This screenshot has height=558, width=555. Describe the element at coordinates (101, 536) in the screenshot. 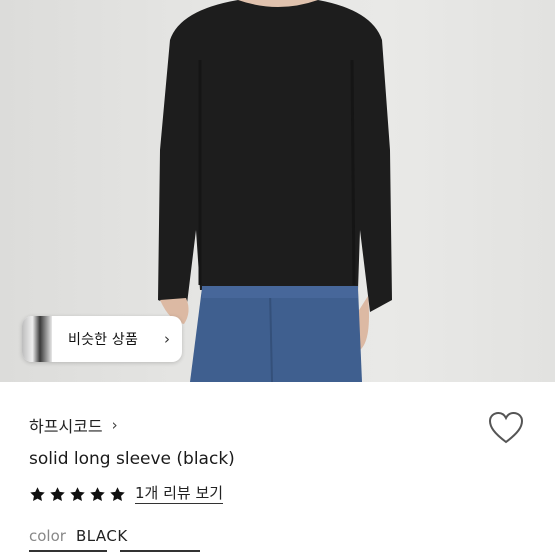

I see `color-value: BLACK` at that location.